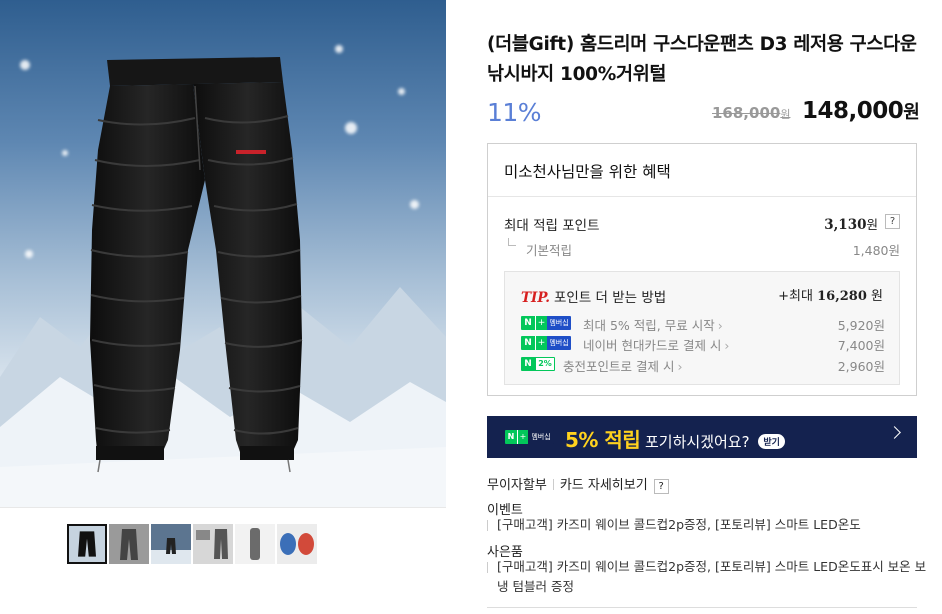  I want to click on thumbnail-strip, so click(223, 560).